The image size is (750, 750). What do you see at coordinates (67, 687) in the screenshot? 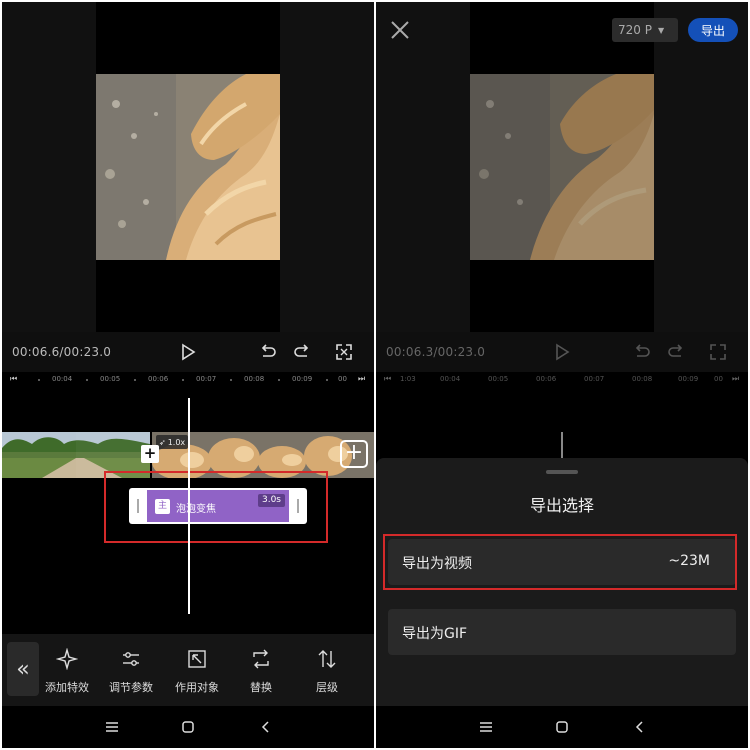
I see `tool-label: 添加特效` at bounding box center [67, 687].